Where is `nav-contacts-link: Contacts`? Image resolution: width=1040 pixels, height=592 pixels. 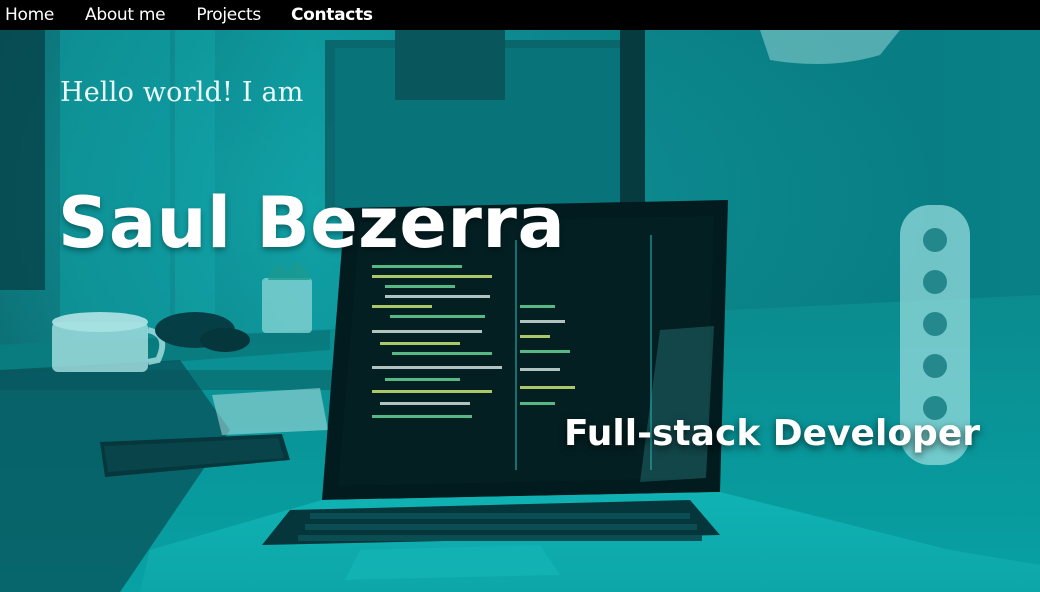 nav-contacts-link: Contacts is located at coordinates (332, 15).